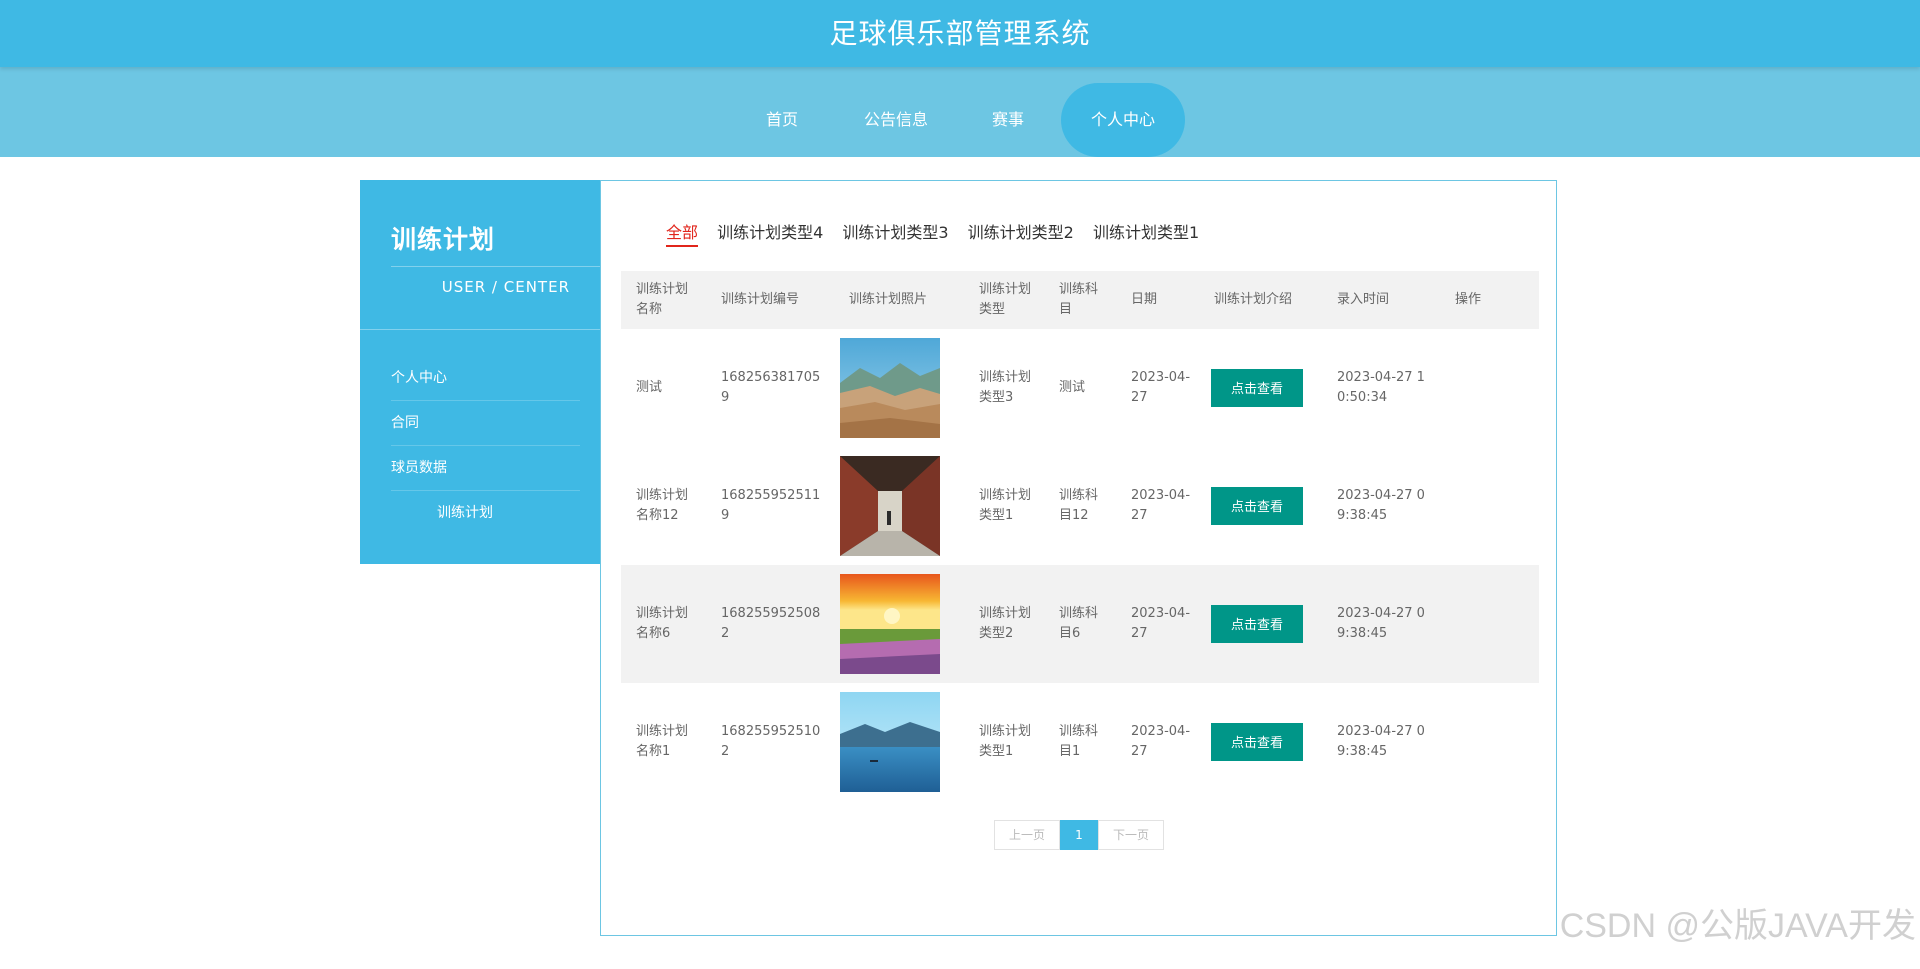 Image resolution: width=1920 pixels, height=969 pixels. Describe the element at coordinates (662, 741) in the screenshot. I see `cell-name: 训练计划名称1` at that location.